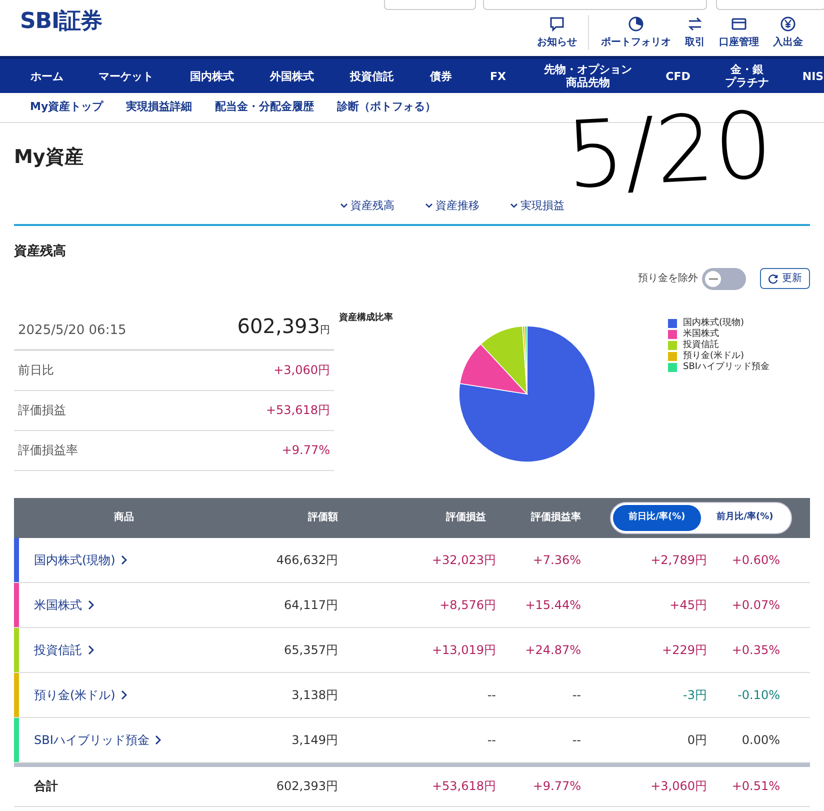 This screenshot has height=811, width=824. What do you see at coordinates (688, 605) in the screenshot?
I see `table-cell-text: +45円` at bounding box center [688, 605].